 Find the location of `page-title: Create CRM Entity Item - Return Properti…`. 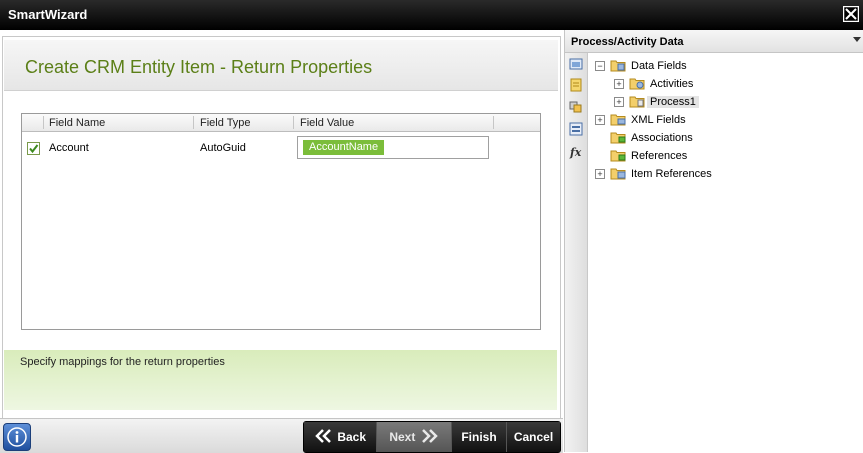

page-title: Create CRM Entity Item - Return Properti… is located at coordinates (199, 67).